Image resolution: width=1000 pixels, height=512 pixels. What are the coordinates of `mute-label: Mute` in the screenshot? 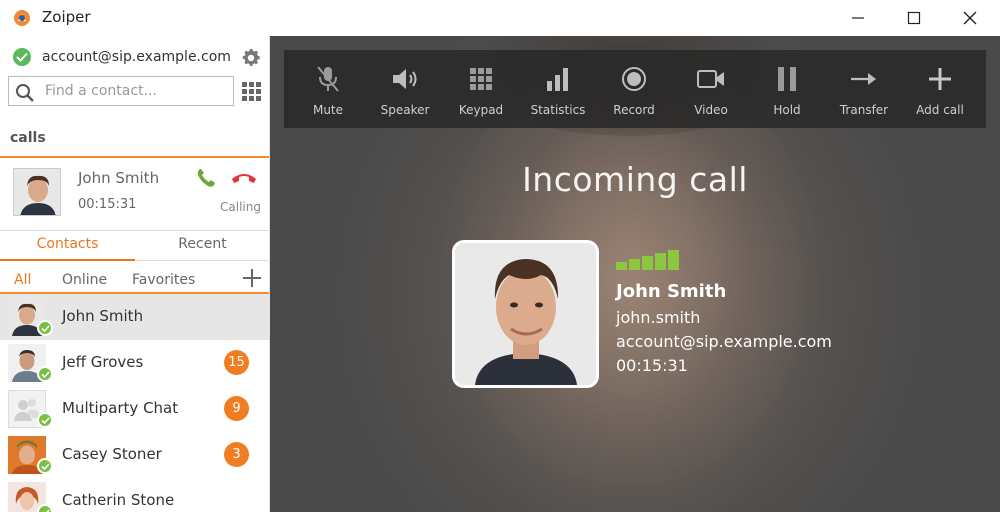 It's located at (328, 110).